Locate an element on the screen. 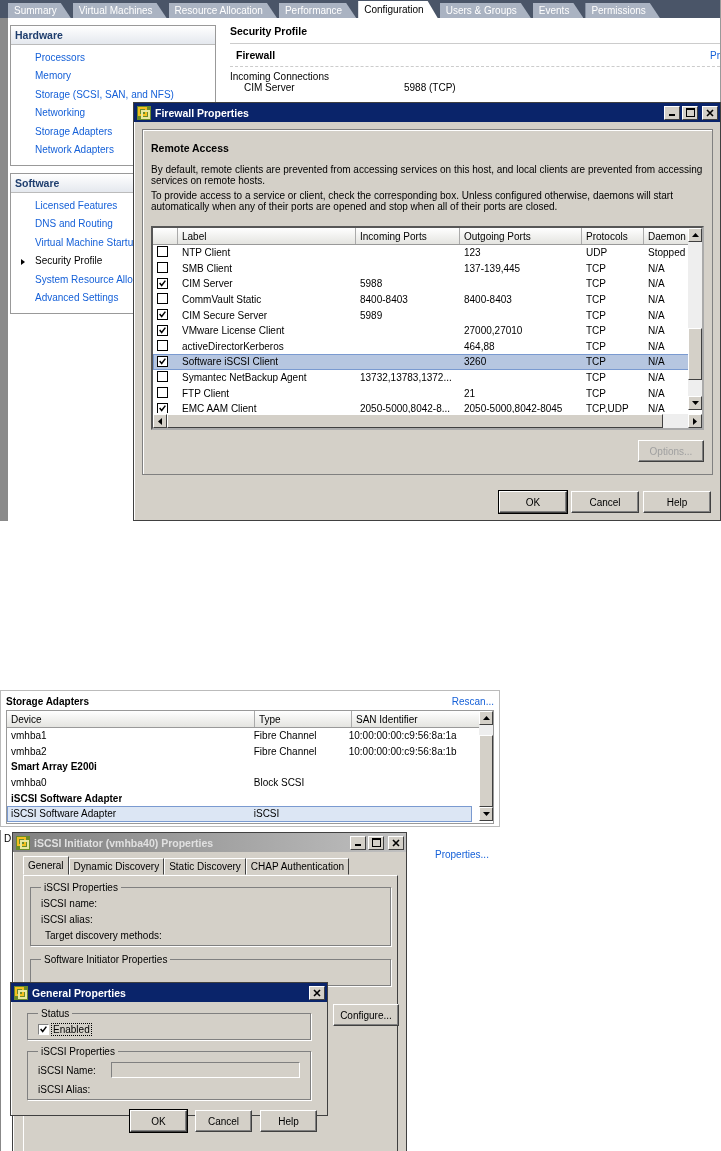  column-header: Type is located at coordinates (303, 719).